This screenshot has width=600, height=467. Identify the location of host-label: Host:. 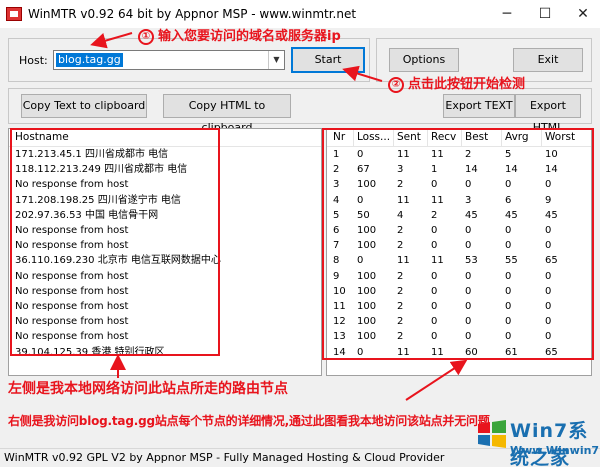
(33, 60).